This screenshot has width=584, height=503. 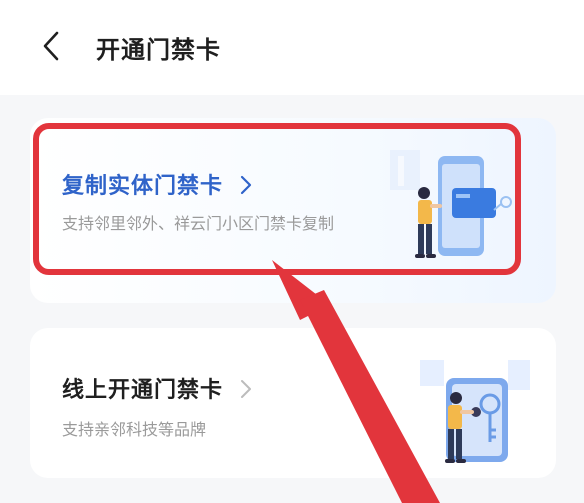 I want to click on back-button, so click(x=51, y=46).